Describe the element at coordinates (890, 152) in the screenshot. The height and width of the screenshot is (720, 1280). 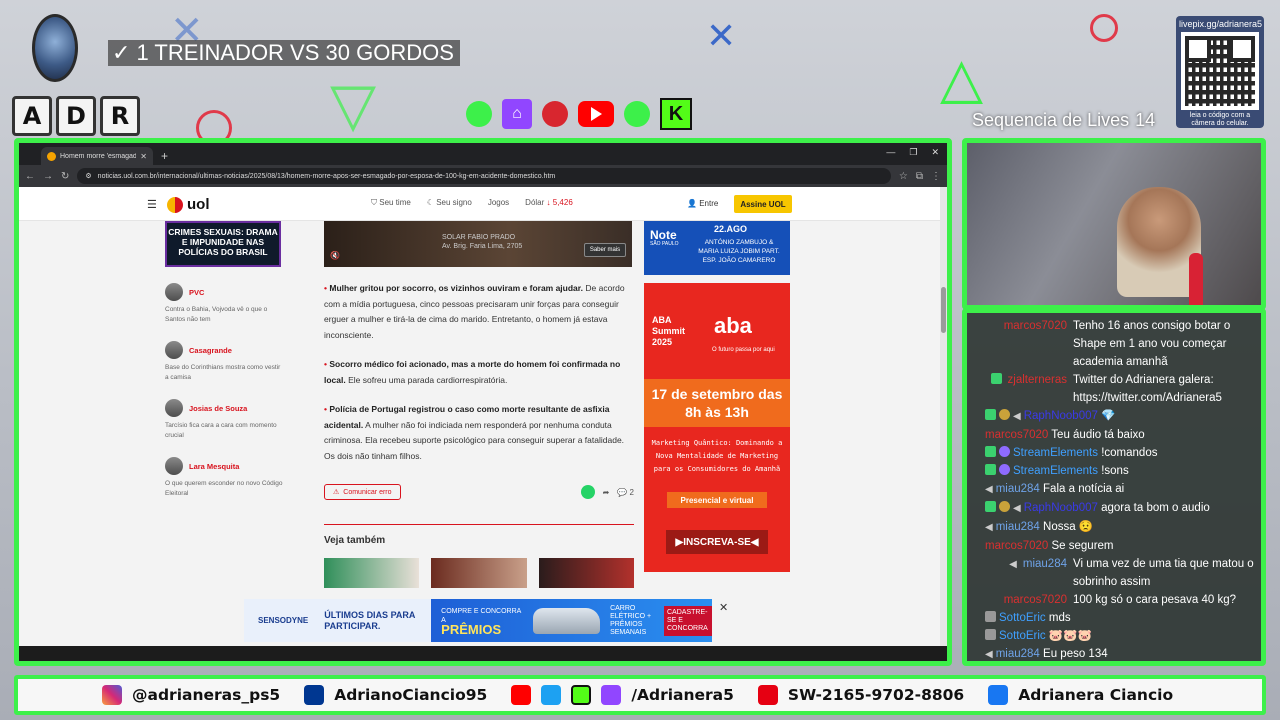
I see `minimize-icon: —` at that location.